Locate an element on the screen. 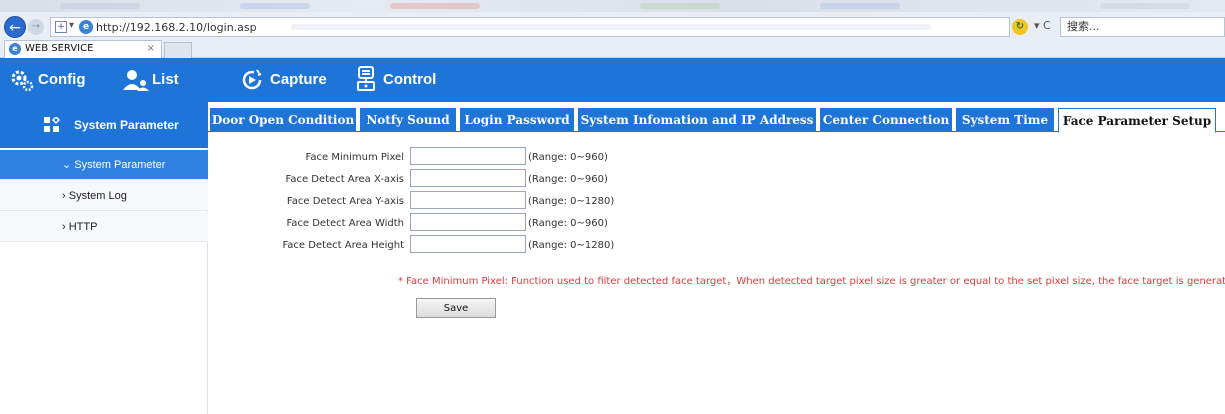 The height and width of the screenshot is (414, 1225). new-tab-button is located at coordinates (178, 50).